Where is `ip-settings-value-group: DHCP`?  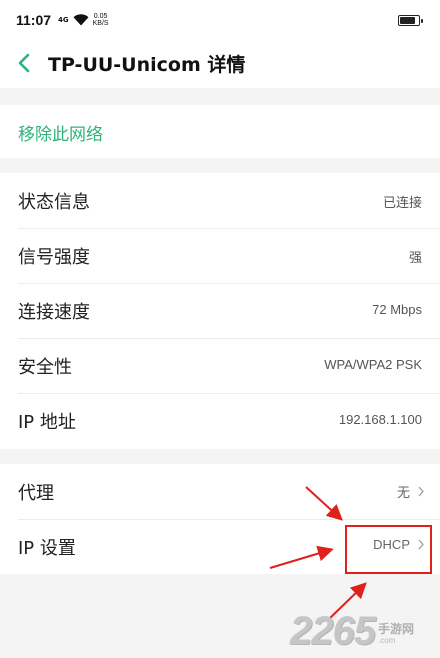 ip-settings-value-group: DHCP is located at coordinates (398, 544).